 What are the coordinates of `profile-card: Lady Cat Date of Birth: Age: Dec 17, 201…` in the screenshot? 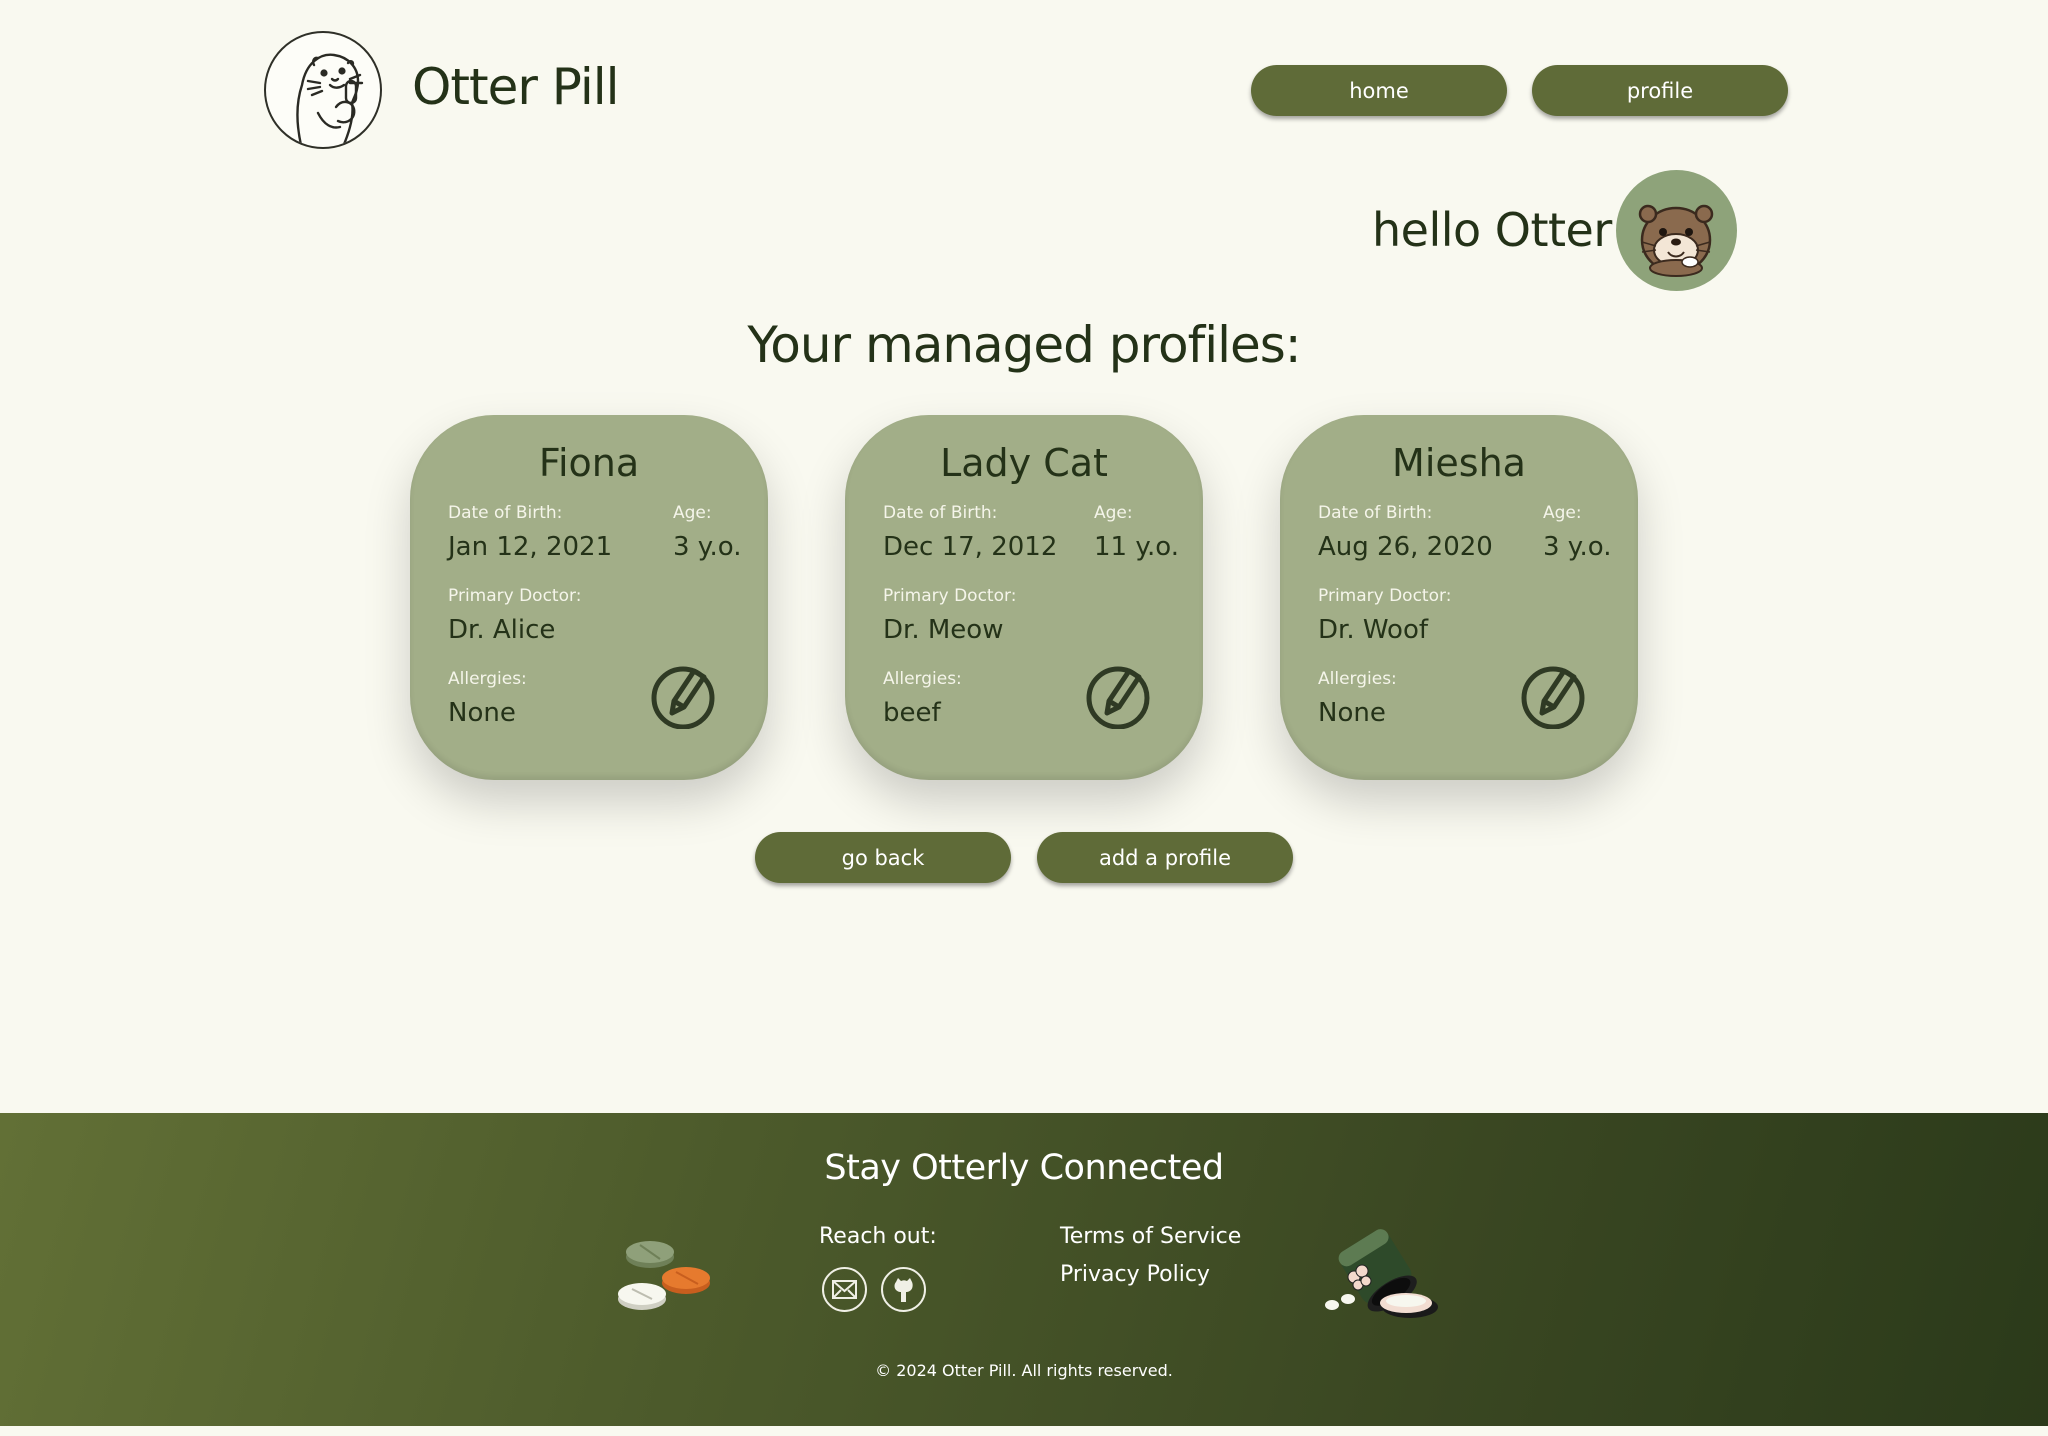 It's located at (1024, 597).